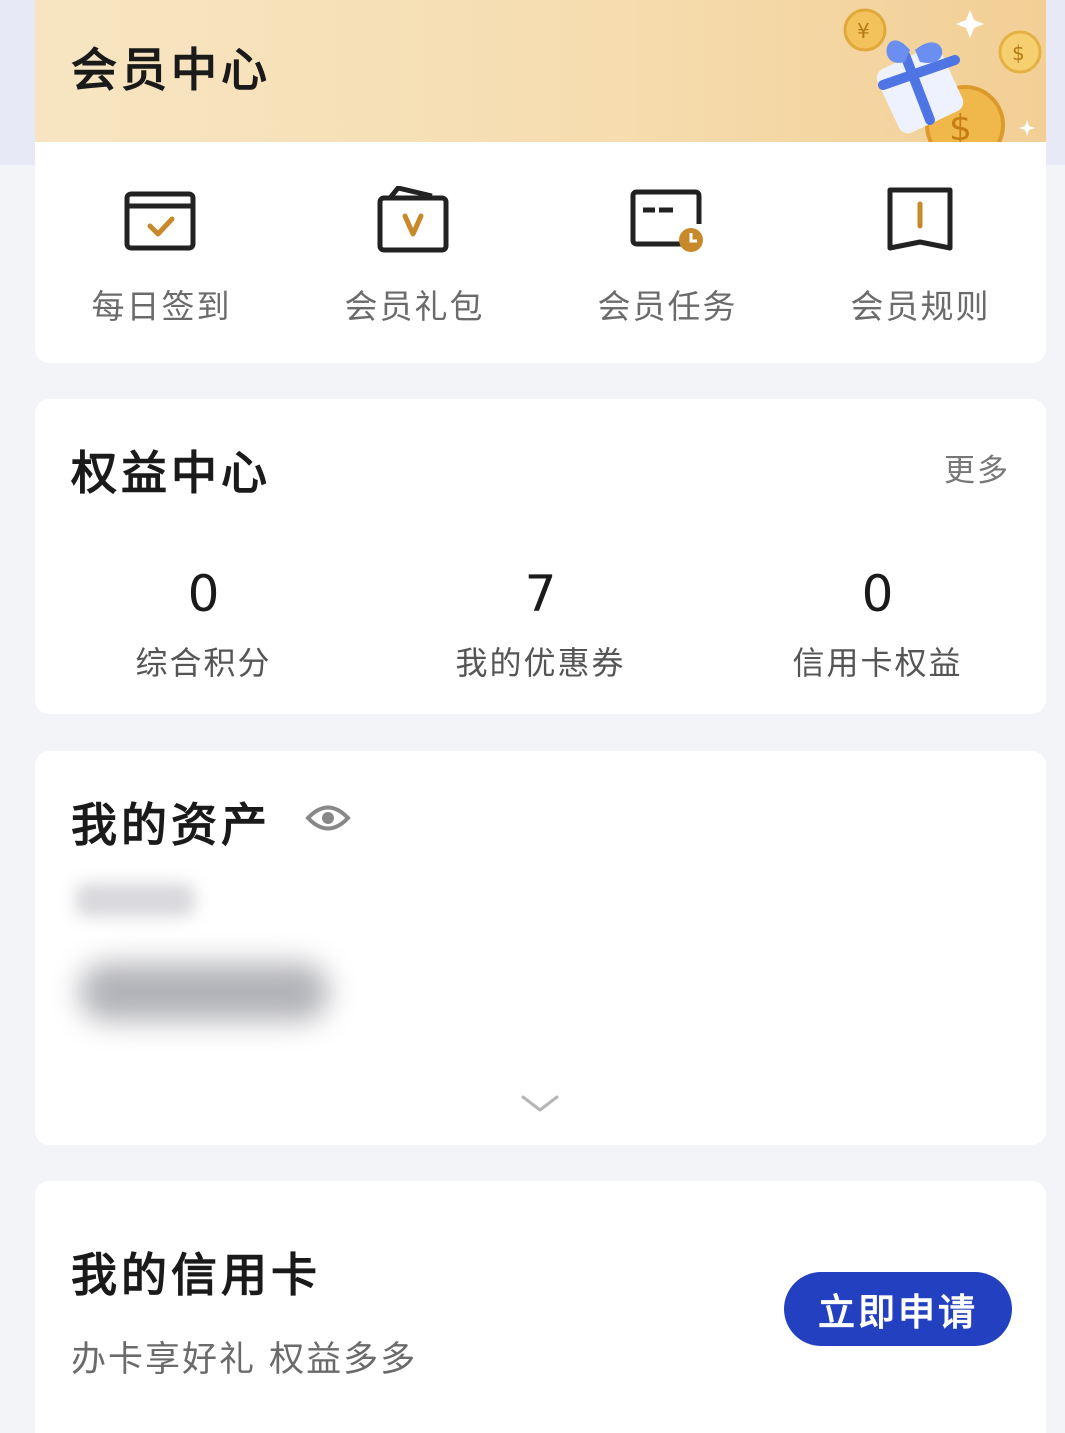 The height and width of the screenshot is (1433, 1065). I want to click on apply-now-button: 立即申请, so click(898, 1309).